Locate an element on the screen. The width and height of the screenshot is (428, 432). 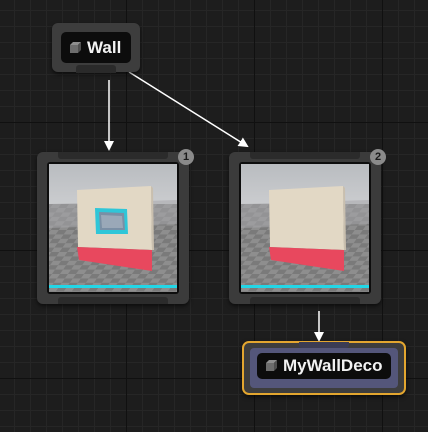
wall-node-title: Wall is located at coordinates (96, 47).